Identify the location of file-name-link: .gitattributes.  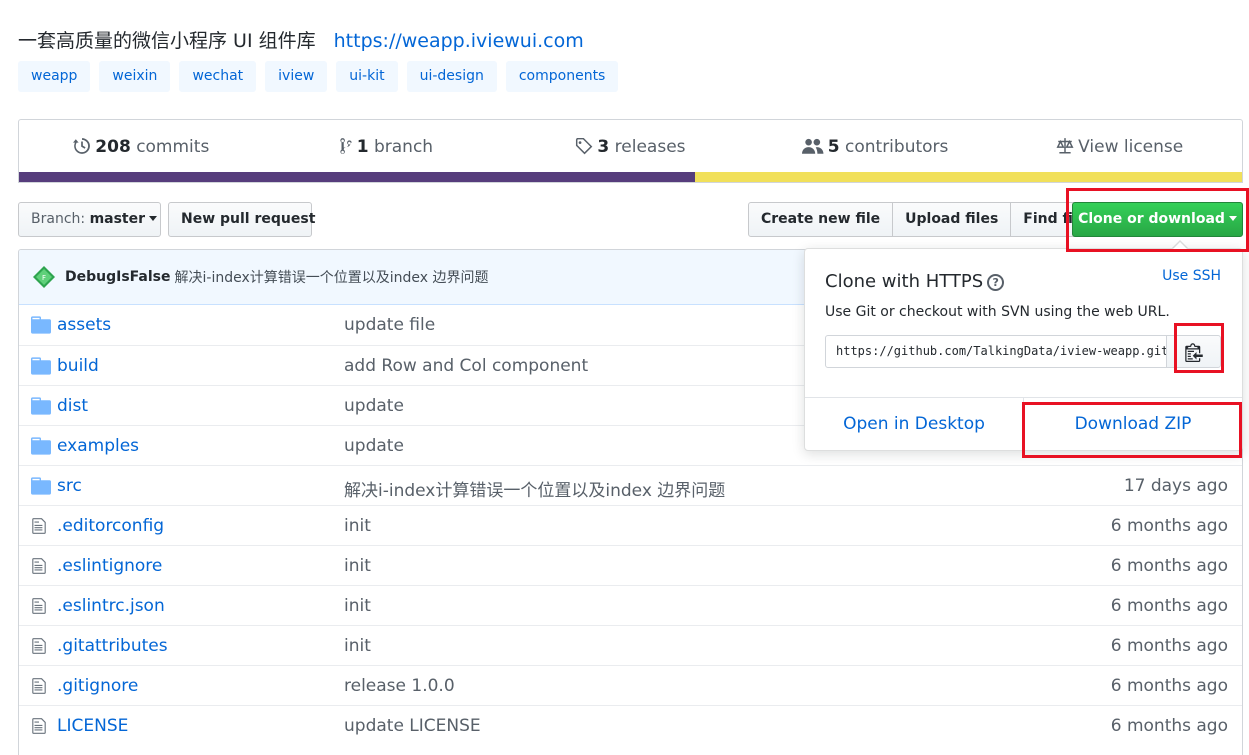
(112, 646).